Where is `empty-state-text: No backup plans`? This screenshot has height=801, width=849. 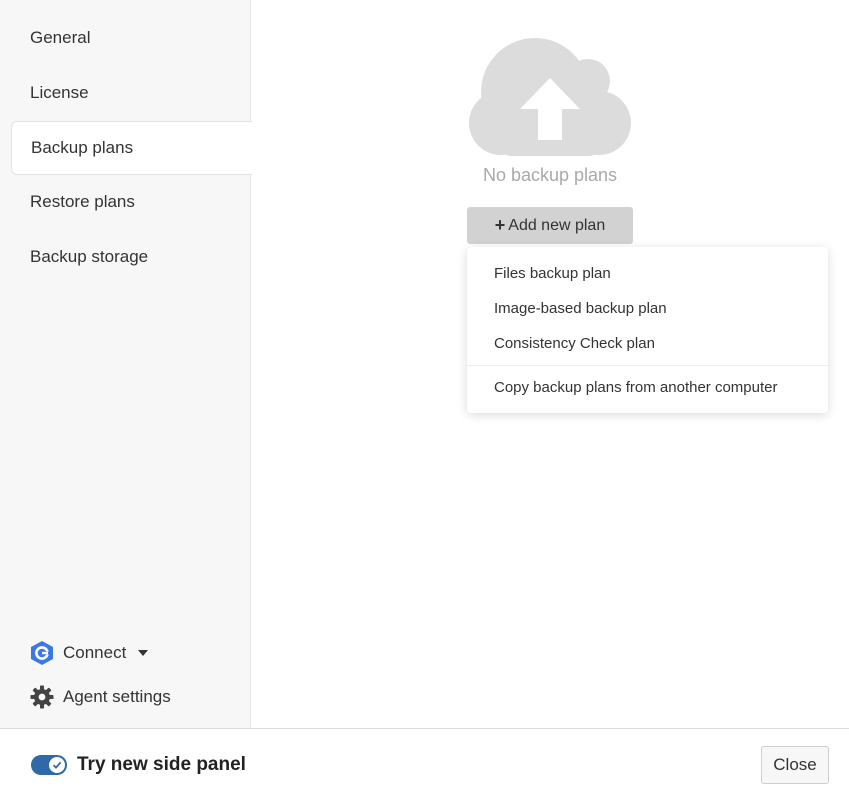 empty-state-text: No backup plans is located at coordinates (550, 175).